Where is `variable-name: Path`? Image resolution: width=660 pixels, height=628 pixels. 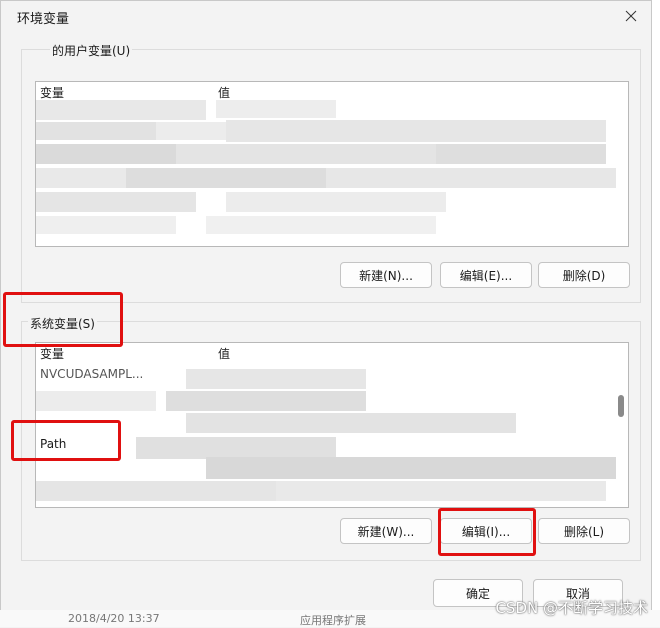 variable-name: Path is located at coordinates (53, 444).